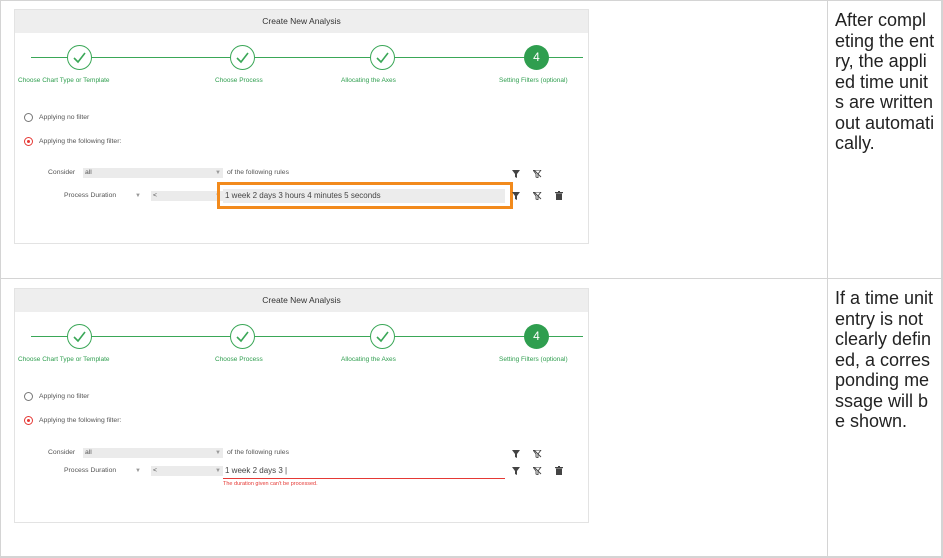 The image size is (943, 558). I want to click on column-divider, so click(827, 279).